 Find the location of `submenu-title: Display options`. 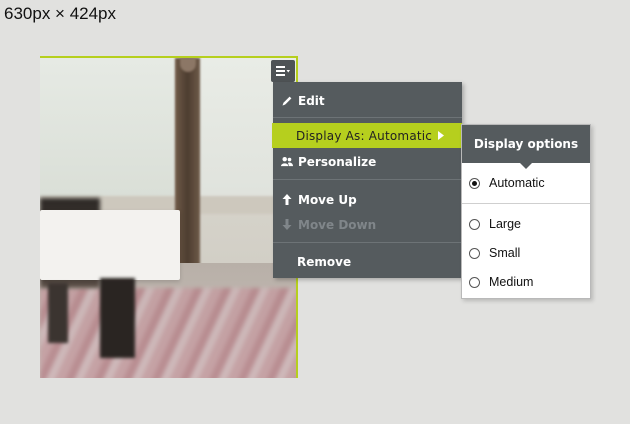

submenu-title: Display options is located at coordinates (526, 144).